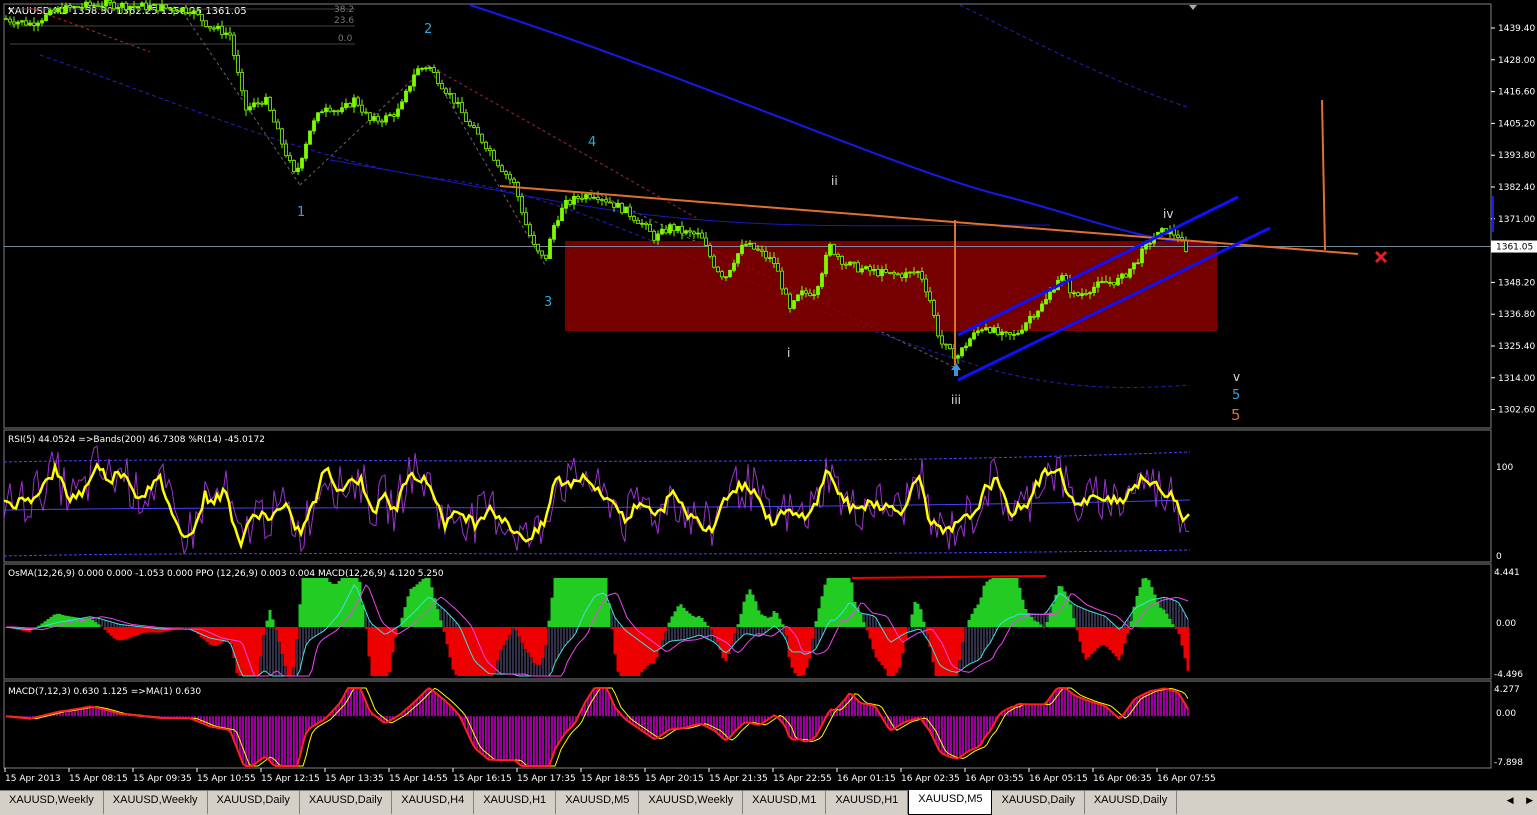 This screenshot has height=815, width=1537. Describe the element at coordinates (1515, 800) in the screenshot. I see `tab-scroll-controls: ◀ ▶` at that location.